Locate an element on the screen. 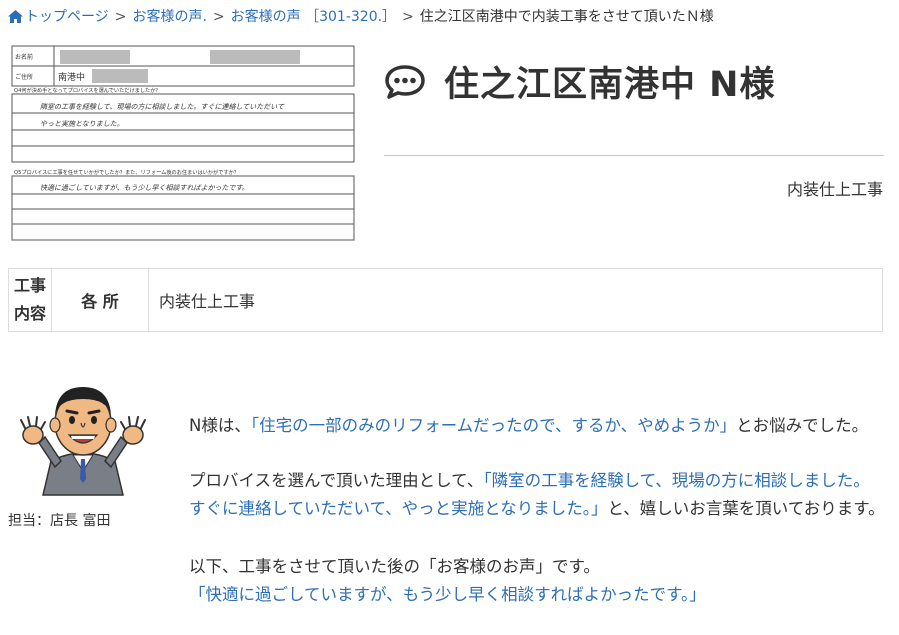 The height and width of the screenshot is (635, 899). table-row: 工事内容 各 所 内装仕上工事 is located at coordinates (445, 300).